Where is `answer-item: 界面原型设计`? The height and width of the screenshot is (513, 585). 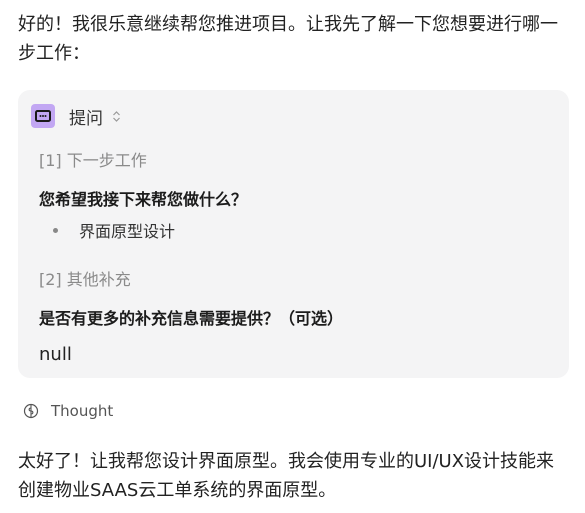 answer-item: 界面原型设计 is located at coordinates (114, 230).